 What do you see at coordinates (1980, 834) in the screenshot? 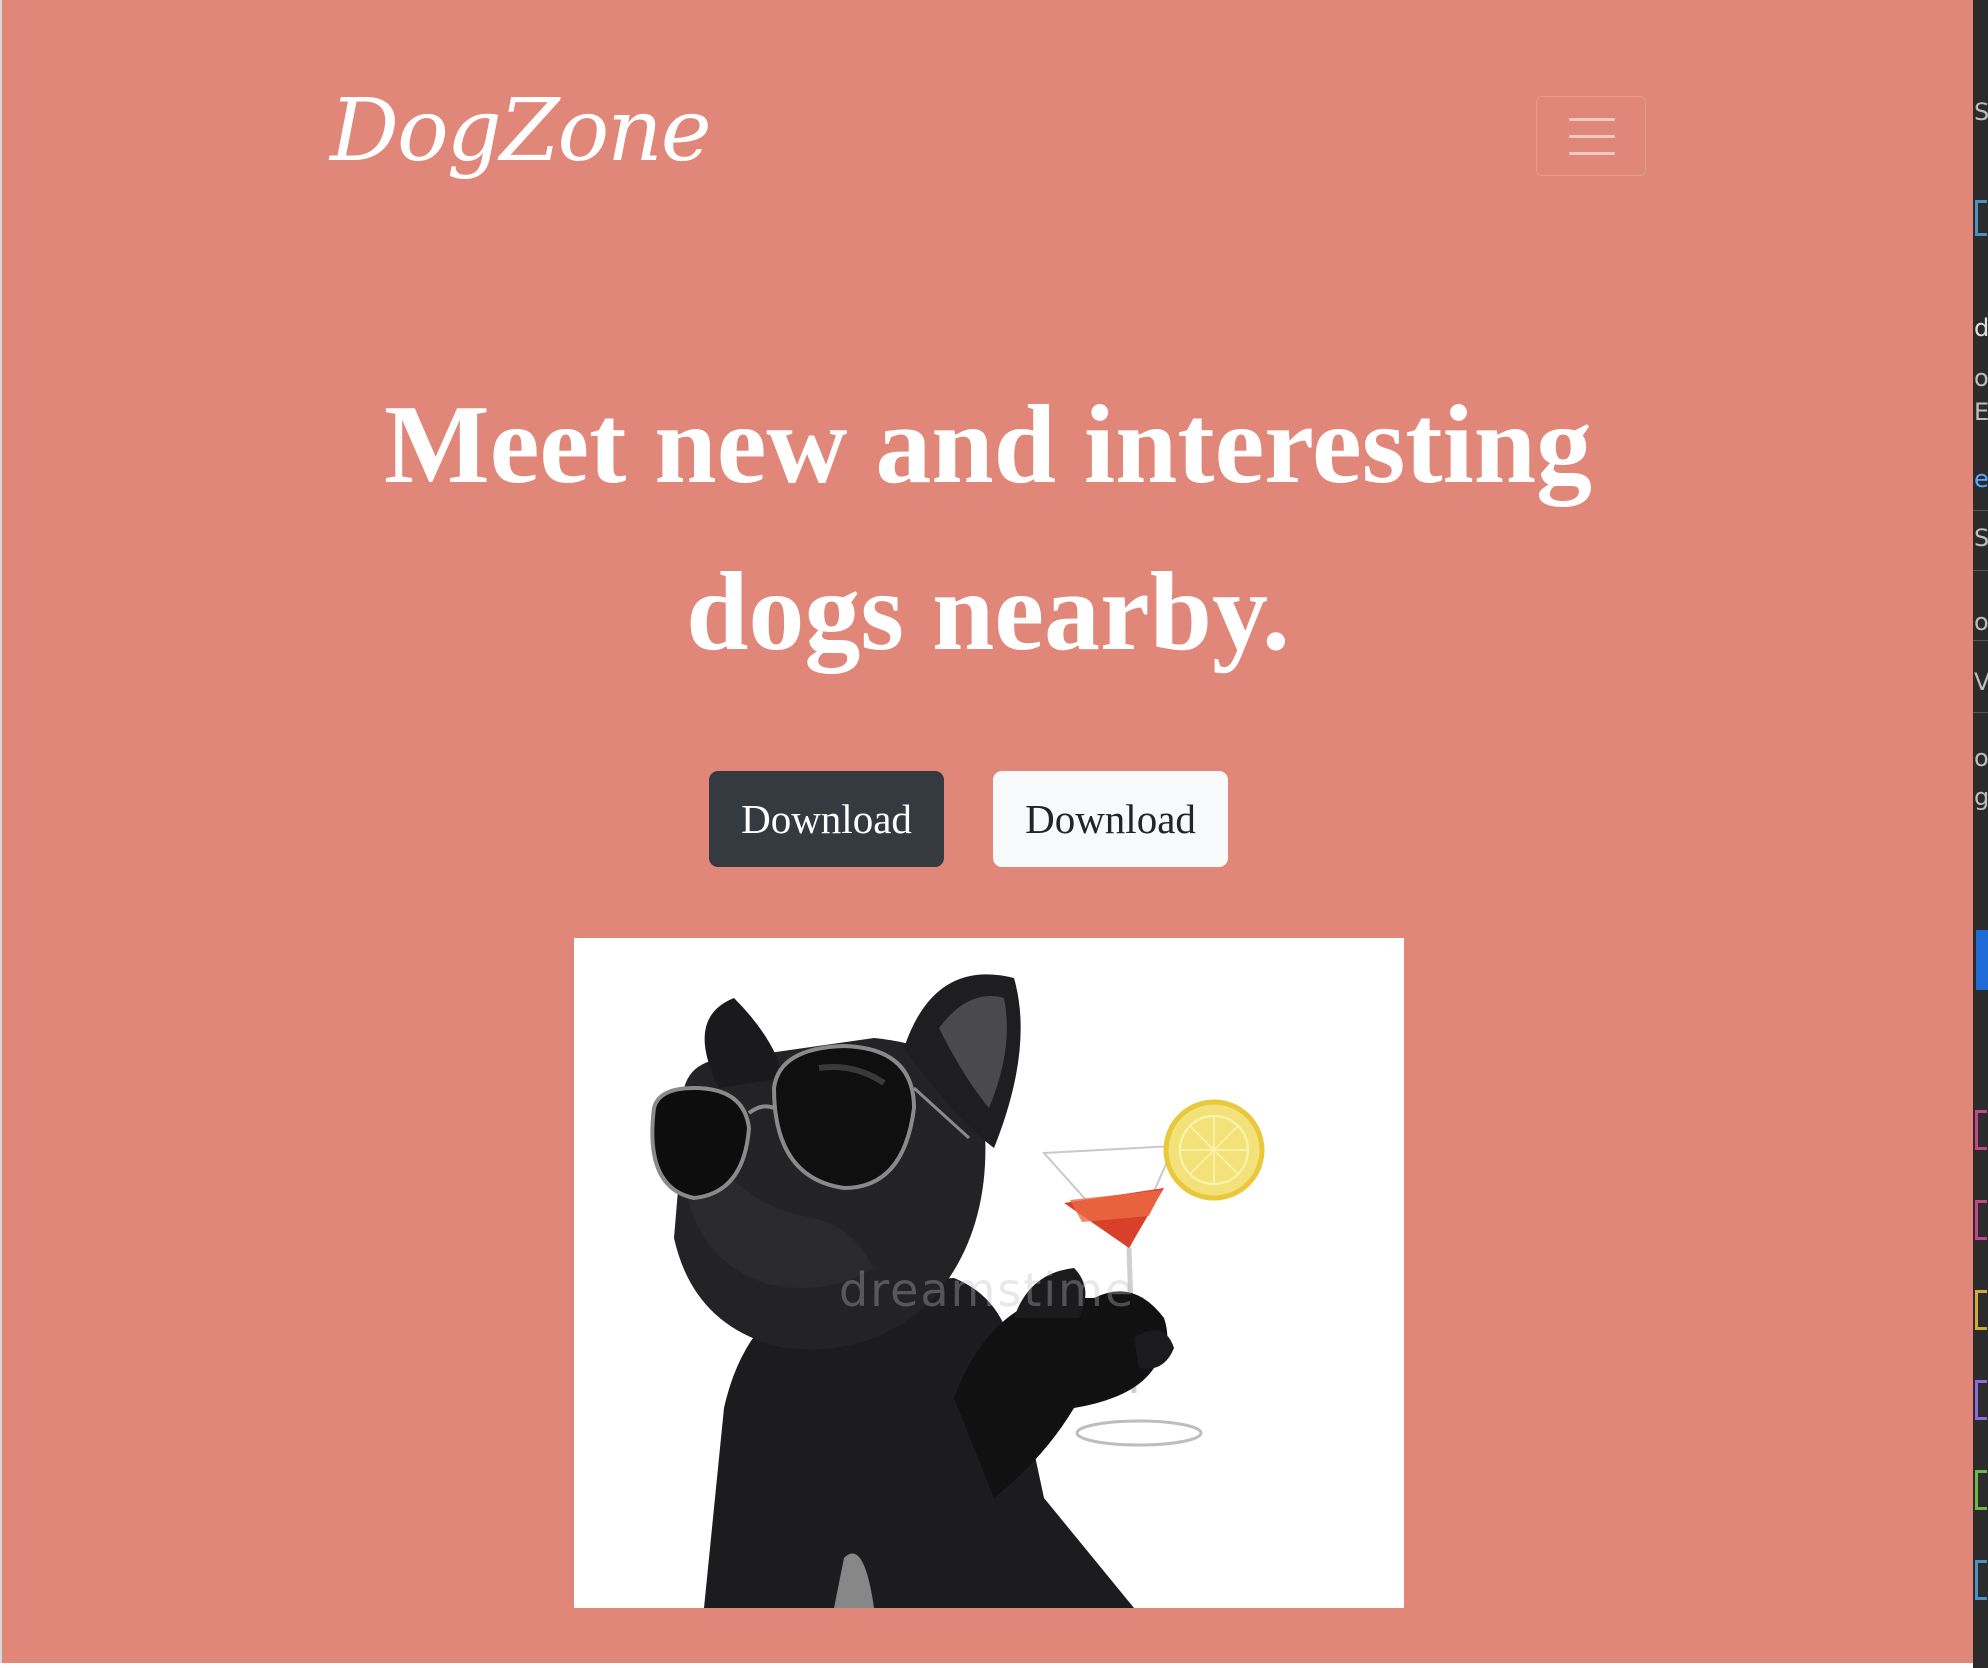
I see `devtools-panel-edge: S d o E el S o V o g` at bounding box center [1980, 834].